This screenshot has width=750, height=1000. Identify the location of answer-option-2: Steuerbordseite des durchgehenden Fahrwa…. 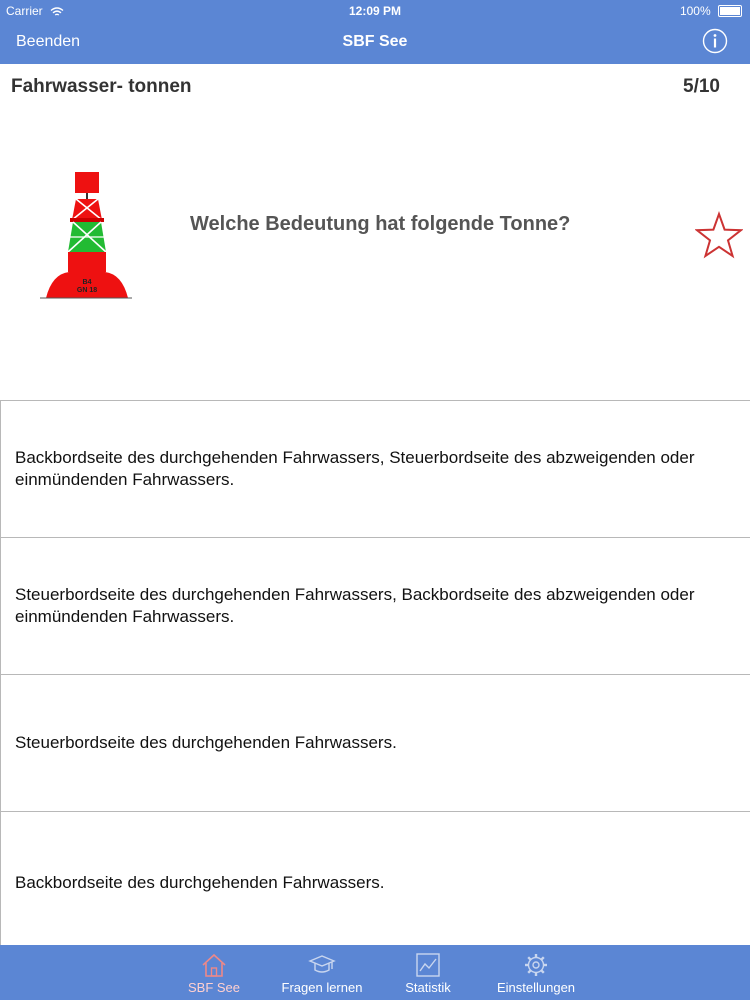
(375, 605).